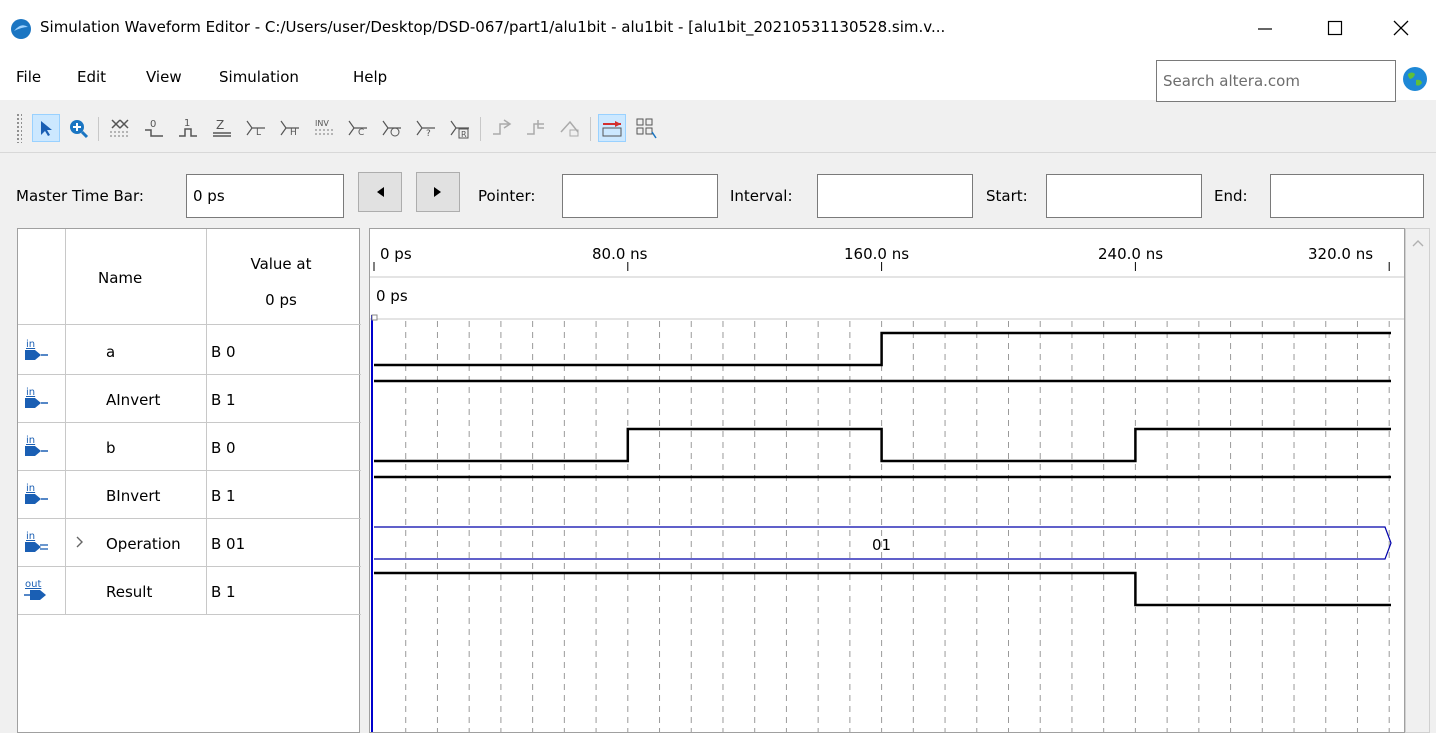 This screenshot has width=1436, height=733. I want to click on ruler-label-160: 160.0 ns, so click(877, 254).